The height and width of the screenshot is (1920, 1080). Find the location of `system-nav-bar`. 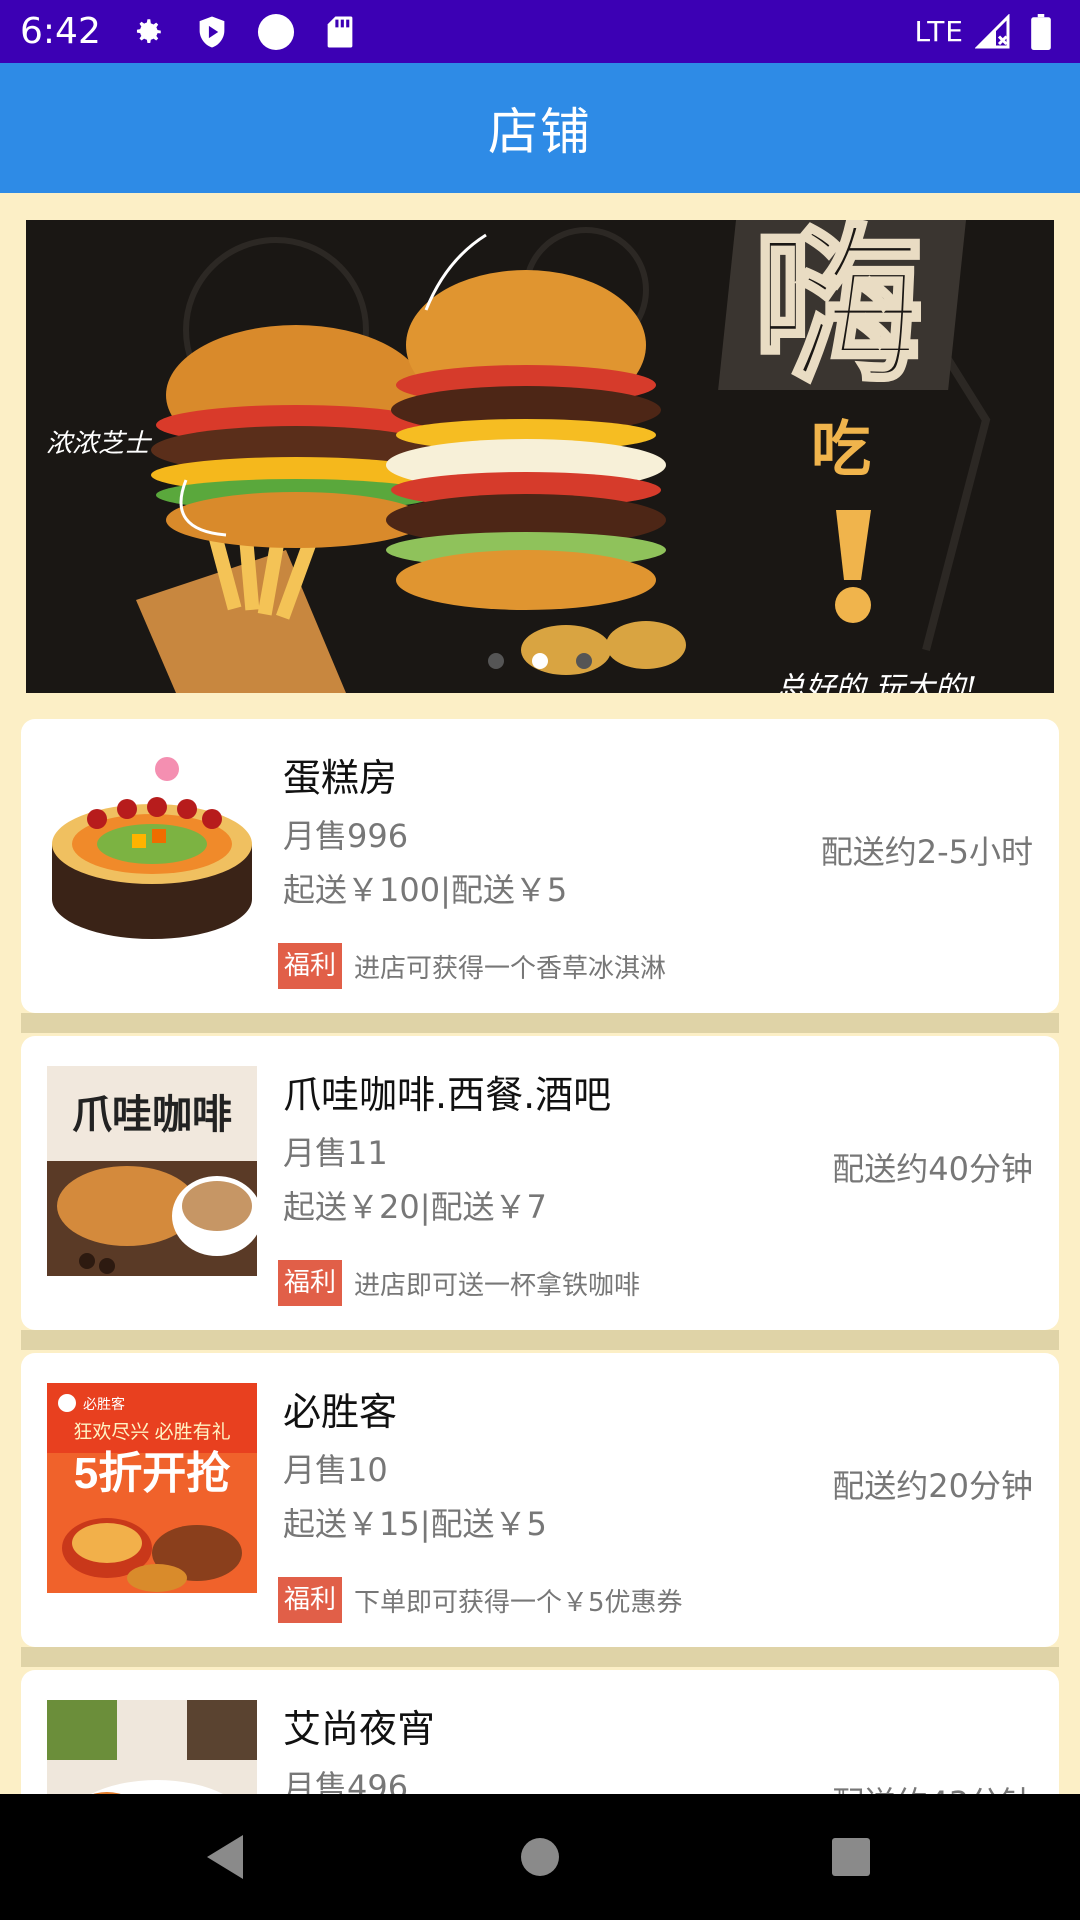

system-nav-bar is located at coordinates (540, 1857).